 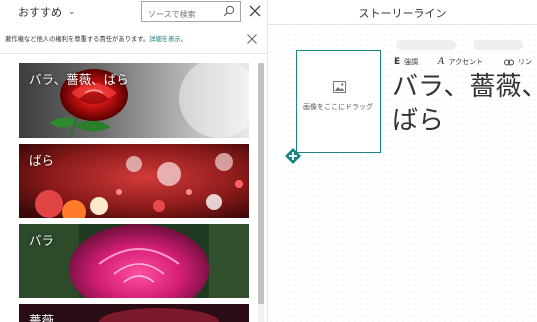 What do you see at coordinates (466, 62) in the screenshot?
I see `accent-label: アクセント` at bounding box center [466, 62].